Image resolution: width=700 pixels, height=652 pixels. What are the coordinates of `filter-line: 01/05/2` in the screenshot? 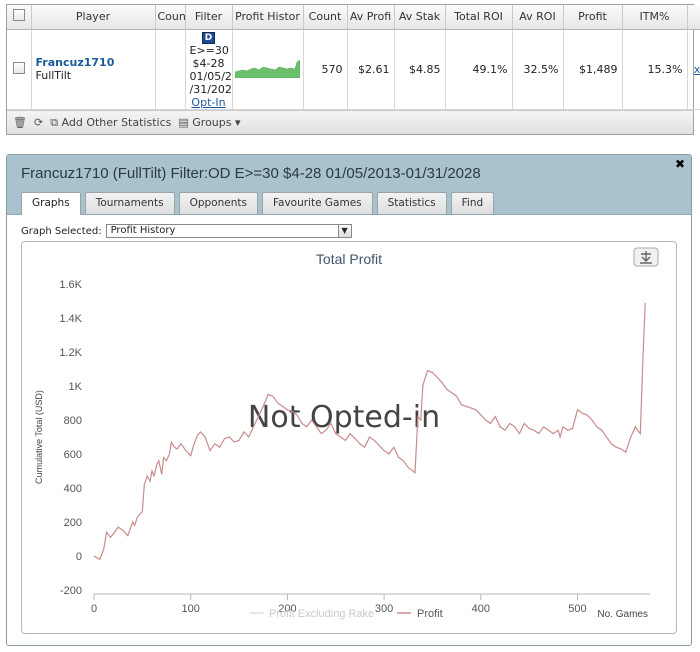 It's located at (210, 76).